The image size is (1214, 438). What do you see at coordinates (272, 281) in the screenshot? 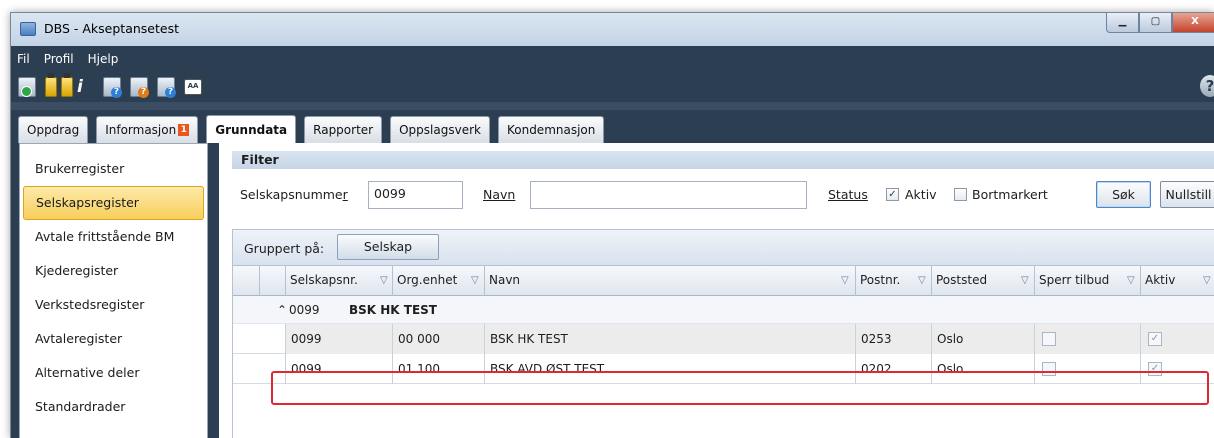
I see `expander-header` at bounding box center [272, 281].